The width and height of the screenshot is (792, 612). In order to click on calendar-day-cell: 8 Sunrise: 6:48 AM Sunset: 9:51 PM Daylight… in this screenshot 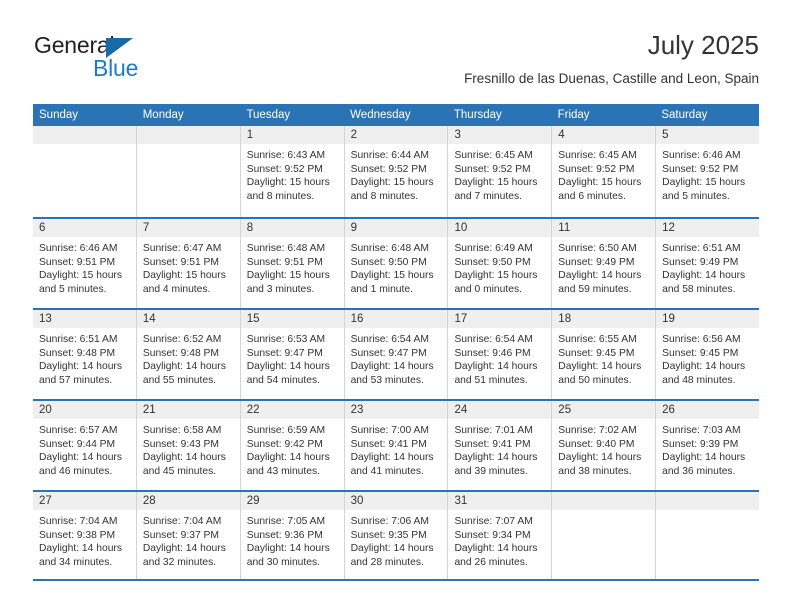, I will do `click(292, 263)`.